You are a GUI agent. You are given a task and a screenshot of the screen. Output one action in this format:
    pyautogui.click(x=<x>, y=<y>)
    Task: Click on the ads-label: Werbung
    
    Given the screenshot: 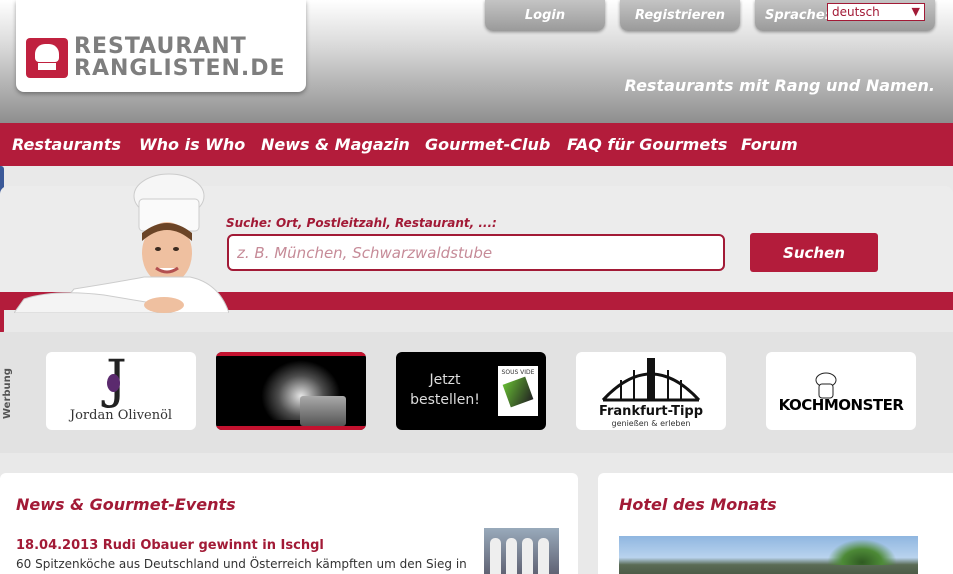 What is the action you would take?
    pyautogui.click(x=7, y=393)
    